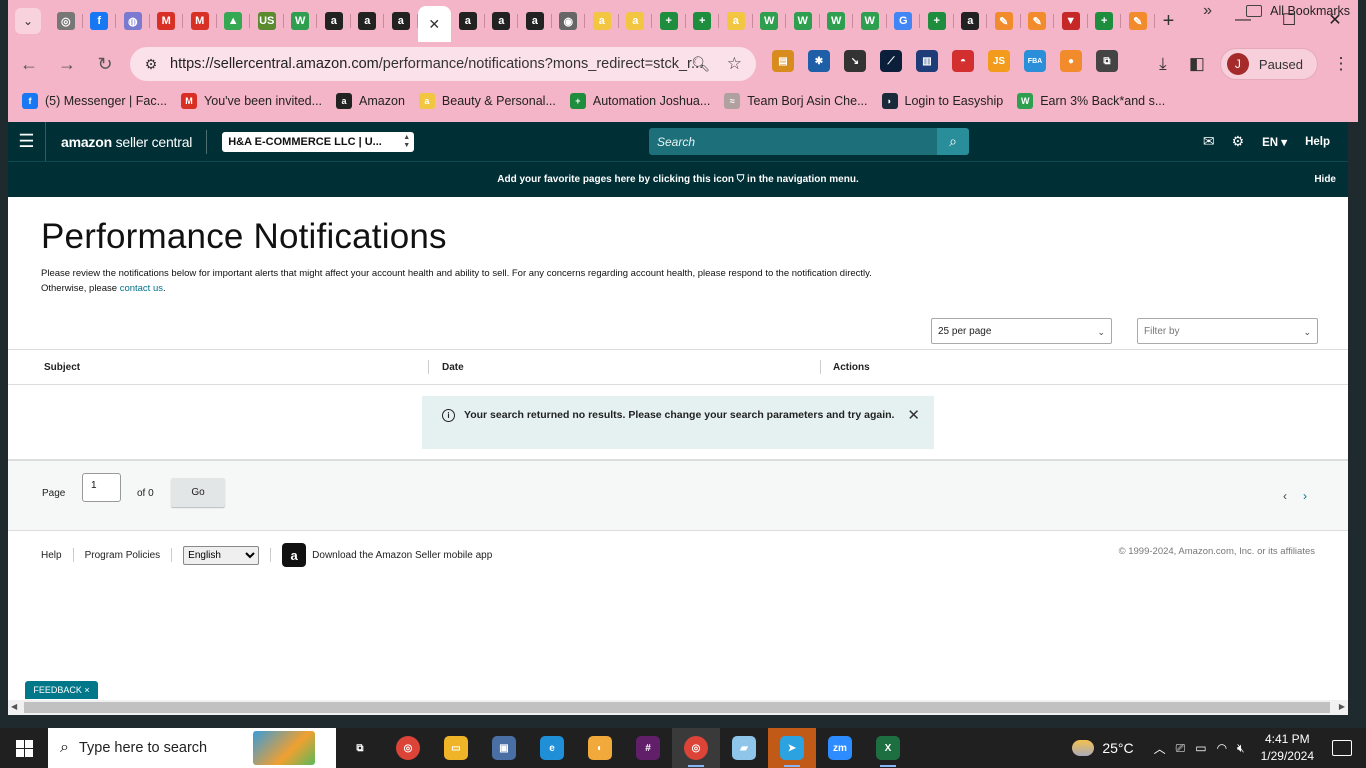 The width and height of the screenshot is (1366, 768). What do you see at coordinates (367, 21) in the screenshot?
I see `tab-9: a` at bounding box center [367, 21].